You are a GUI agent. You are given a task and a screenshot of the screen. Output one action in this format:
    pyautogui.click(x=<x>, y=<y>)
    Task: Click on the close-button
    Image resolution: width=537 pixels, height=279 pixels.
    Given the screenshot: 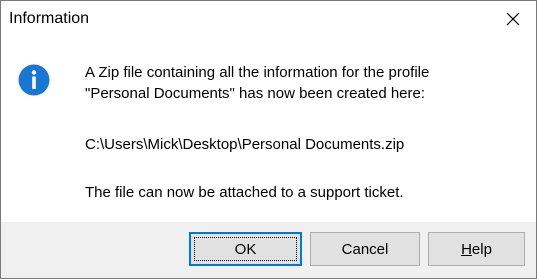 What is the action you would take?
    pyautogui.click(x=513, y=19)
    